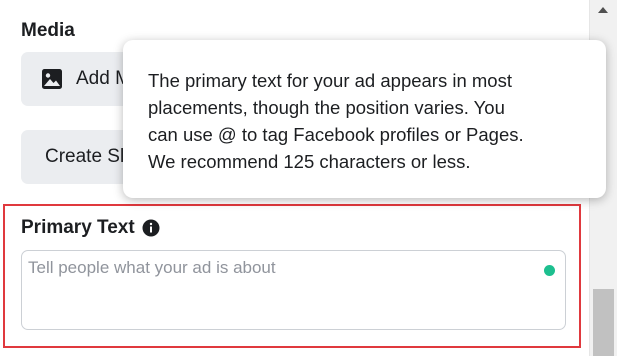  Describe the element at coordinates (603, 10) in the screenshot. I see `chevron-up-icon` at that location.